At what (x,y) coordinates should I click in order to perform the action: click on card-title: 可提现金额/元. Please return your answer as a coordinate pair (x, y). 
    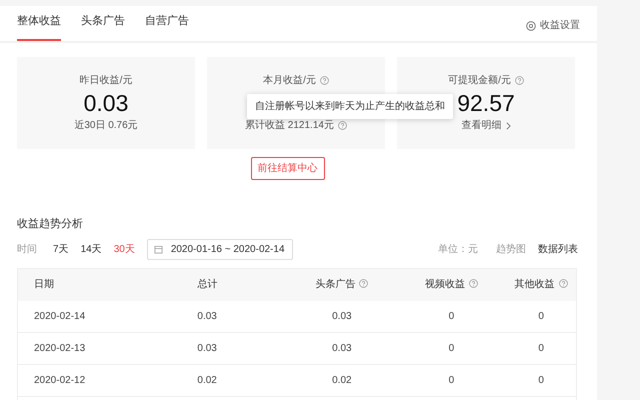
    Looking at the image, I should click on (479, 81).